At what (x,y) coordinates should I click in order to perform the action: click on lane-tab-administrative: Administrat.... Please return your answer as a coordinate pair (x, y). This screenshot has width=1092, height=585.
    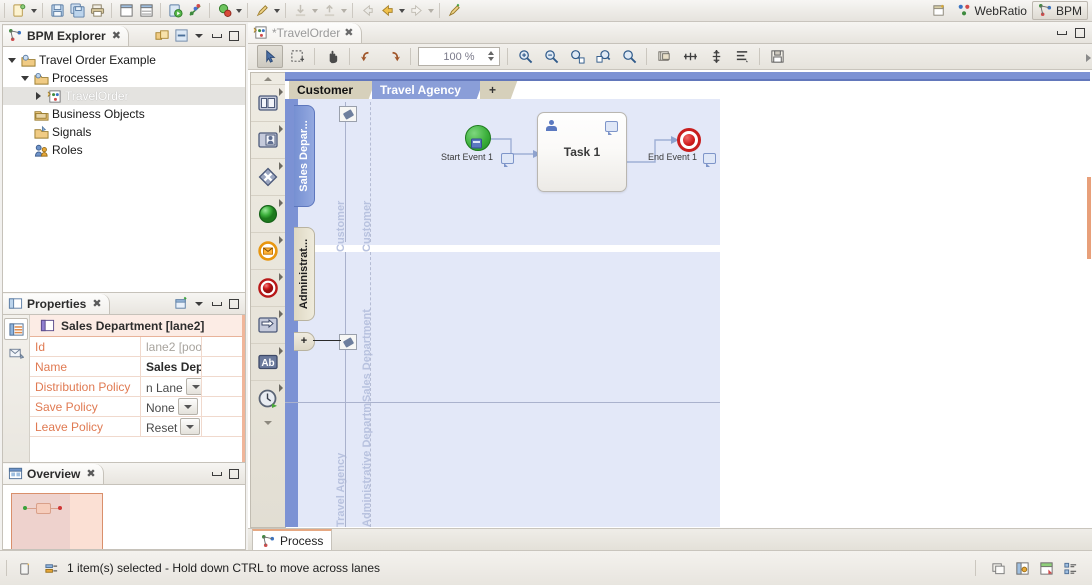
    Looking at the image, I should click on (304, 274).